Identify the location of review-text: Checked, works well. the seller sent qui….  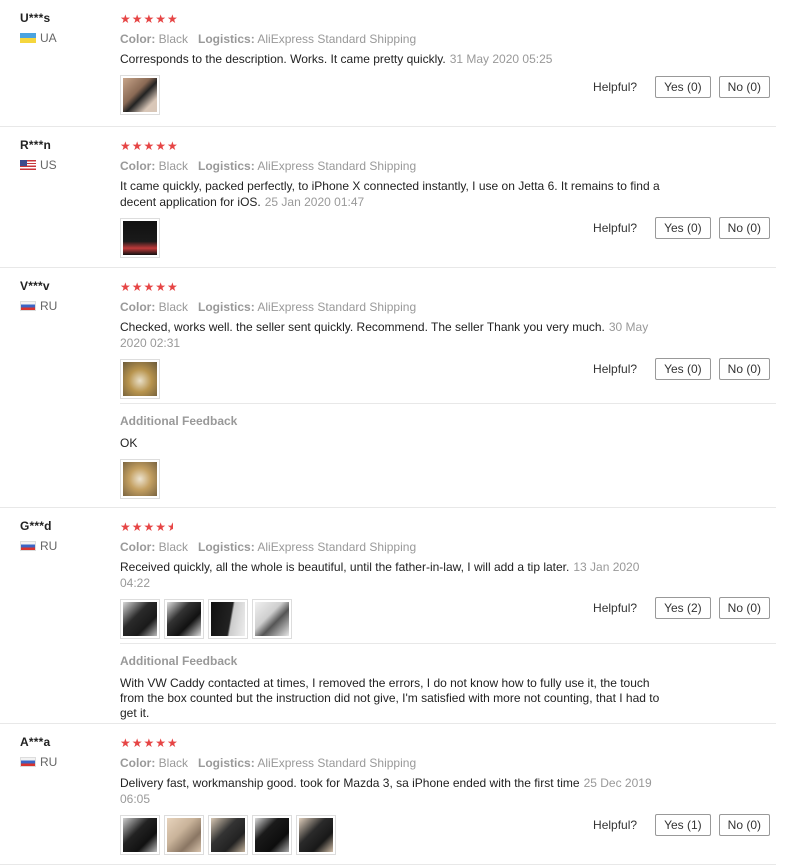
(400, 335).